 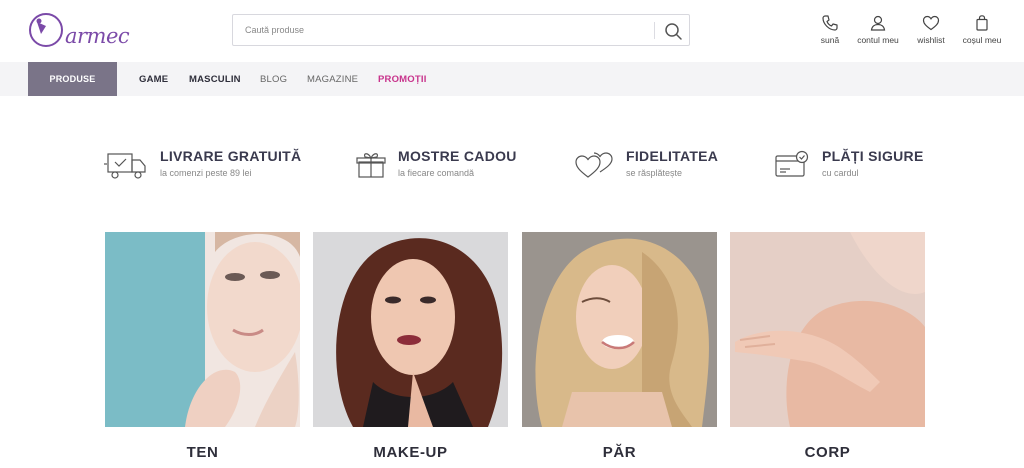 I want to click on account-button: contul meu, so click(x=878, y=31).